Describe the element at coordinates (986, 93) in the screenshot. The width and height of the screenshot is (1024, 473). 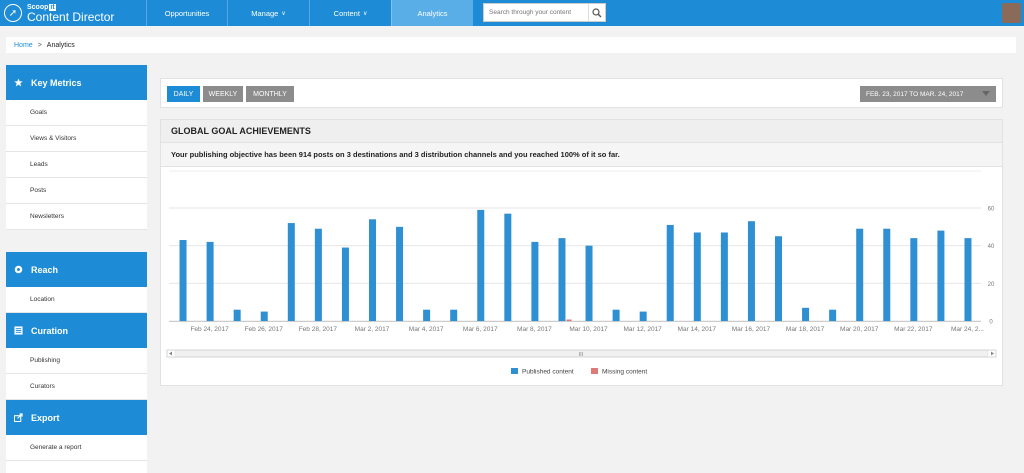
I see `caret-down-icon` at that location.